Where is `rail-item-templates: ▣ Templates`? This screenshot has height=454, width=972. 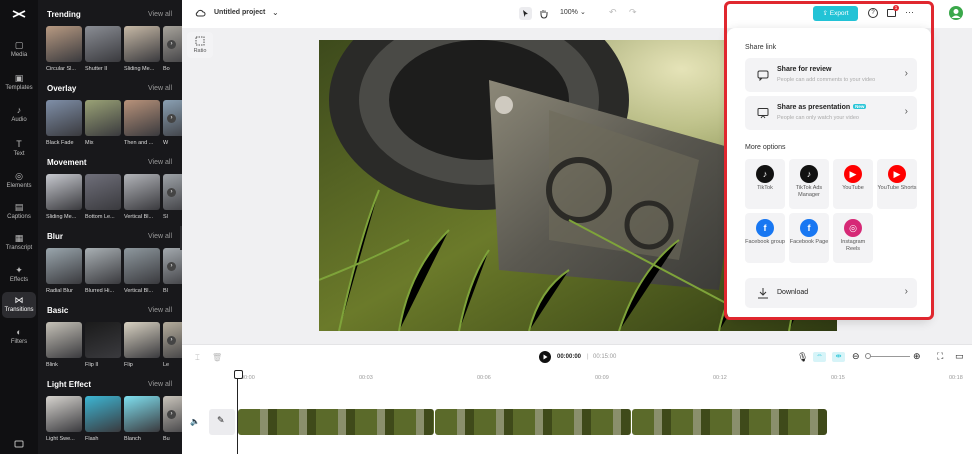
rail-item-templates: ▣ Templates is located at coordinates (19, 83).